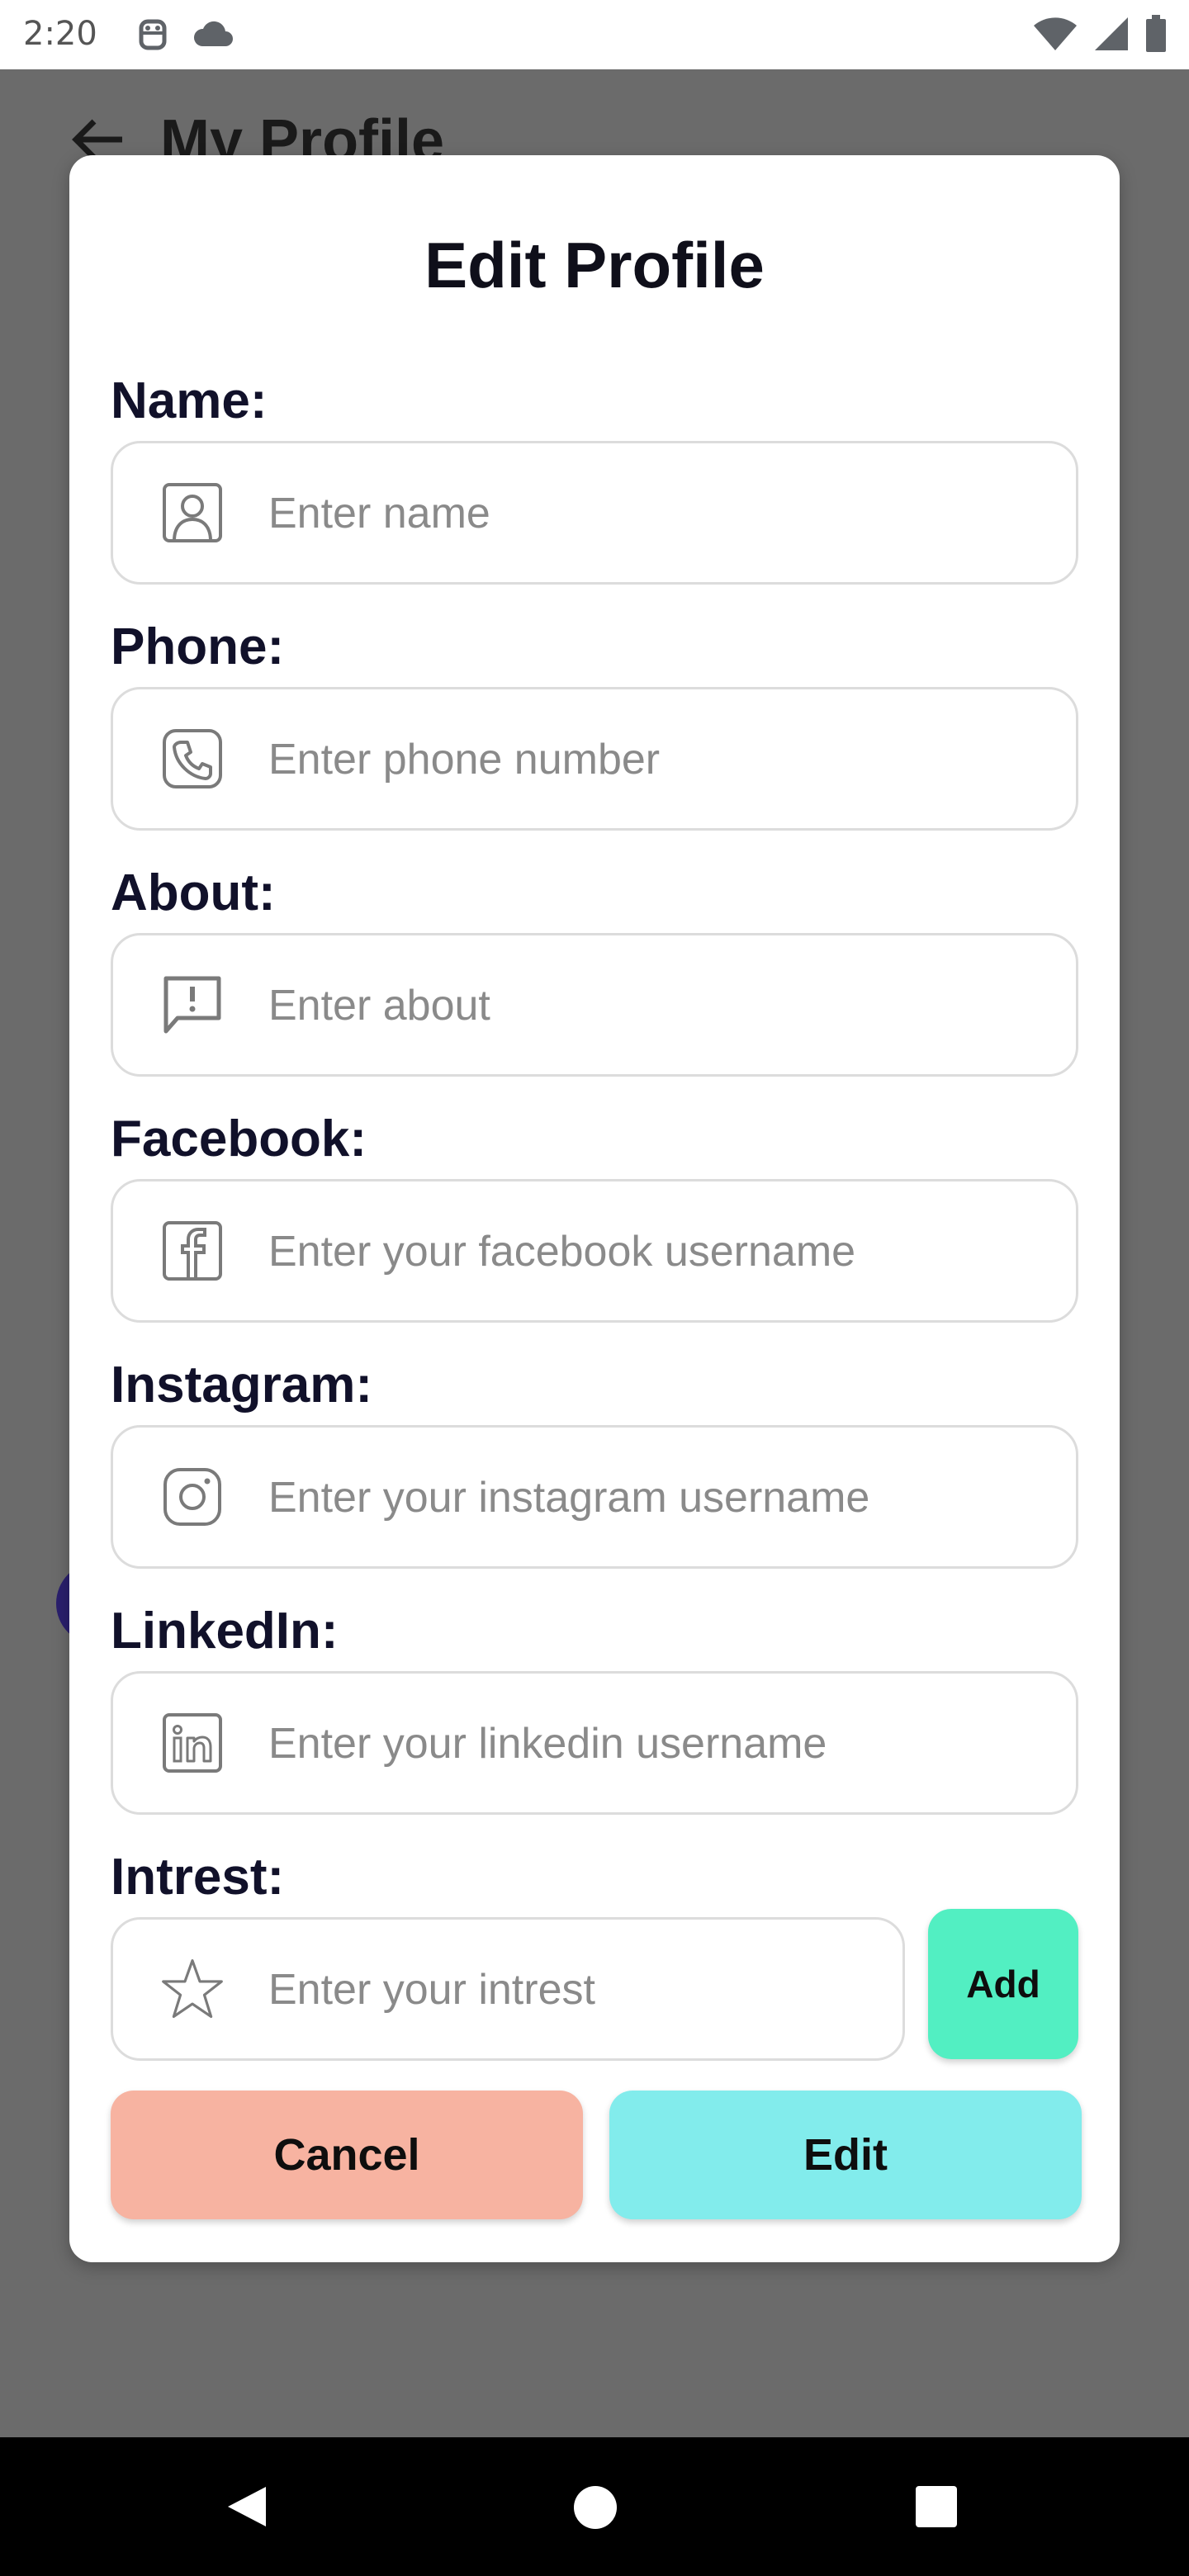 The width and height of the screenshot is (1189, 2576). What do you see at coordinates (192, 1497) in the screenshot?
I see `instagram-icon` at bounding box center [192, 1497].